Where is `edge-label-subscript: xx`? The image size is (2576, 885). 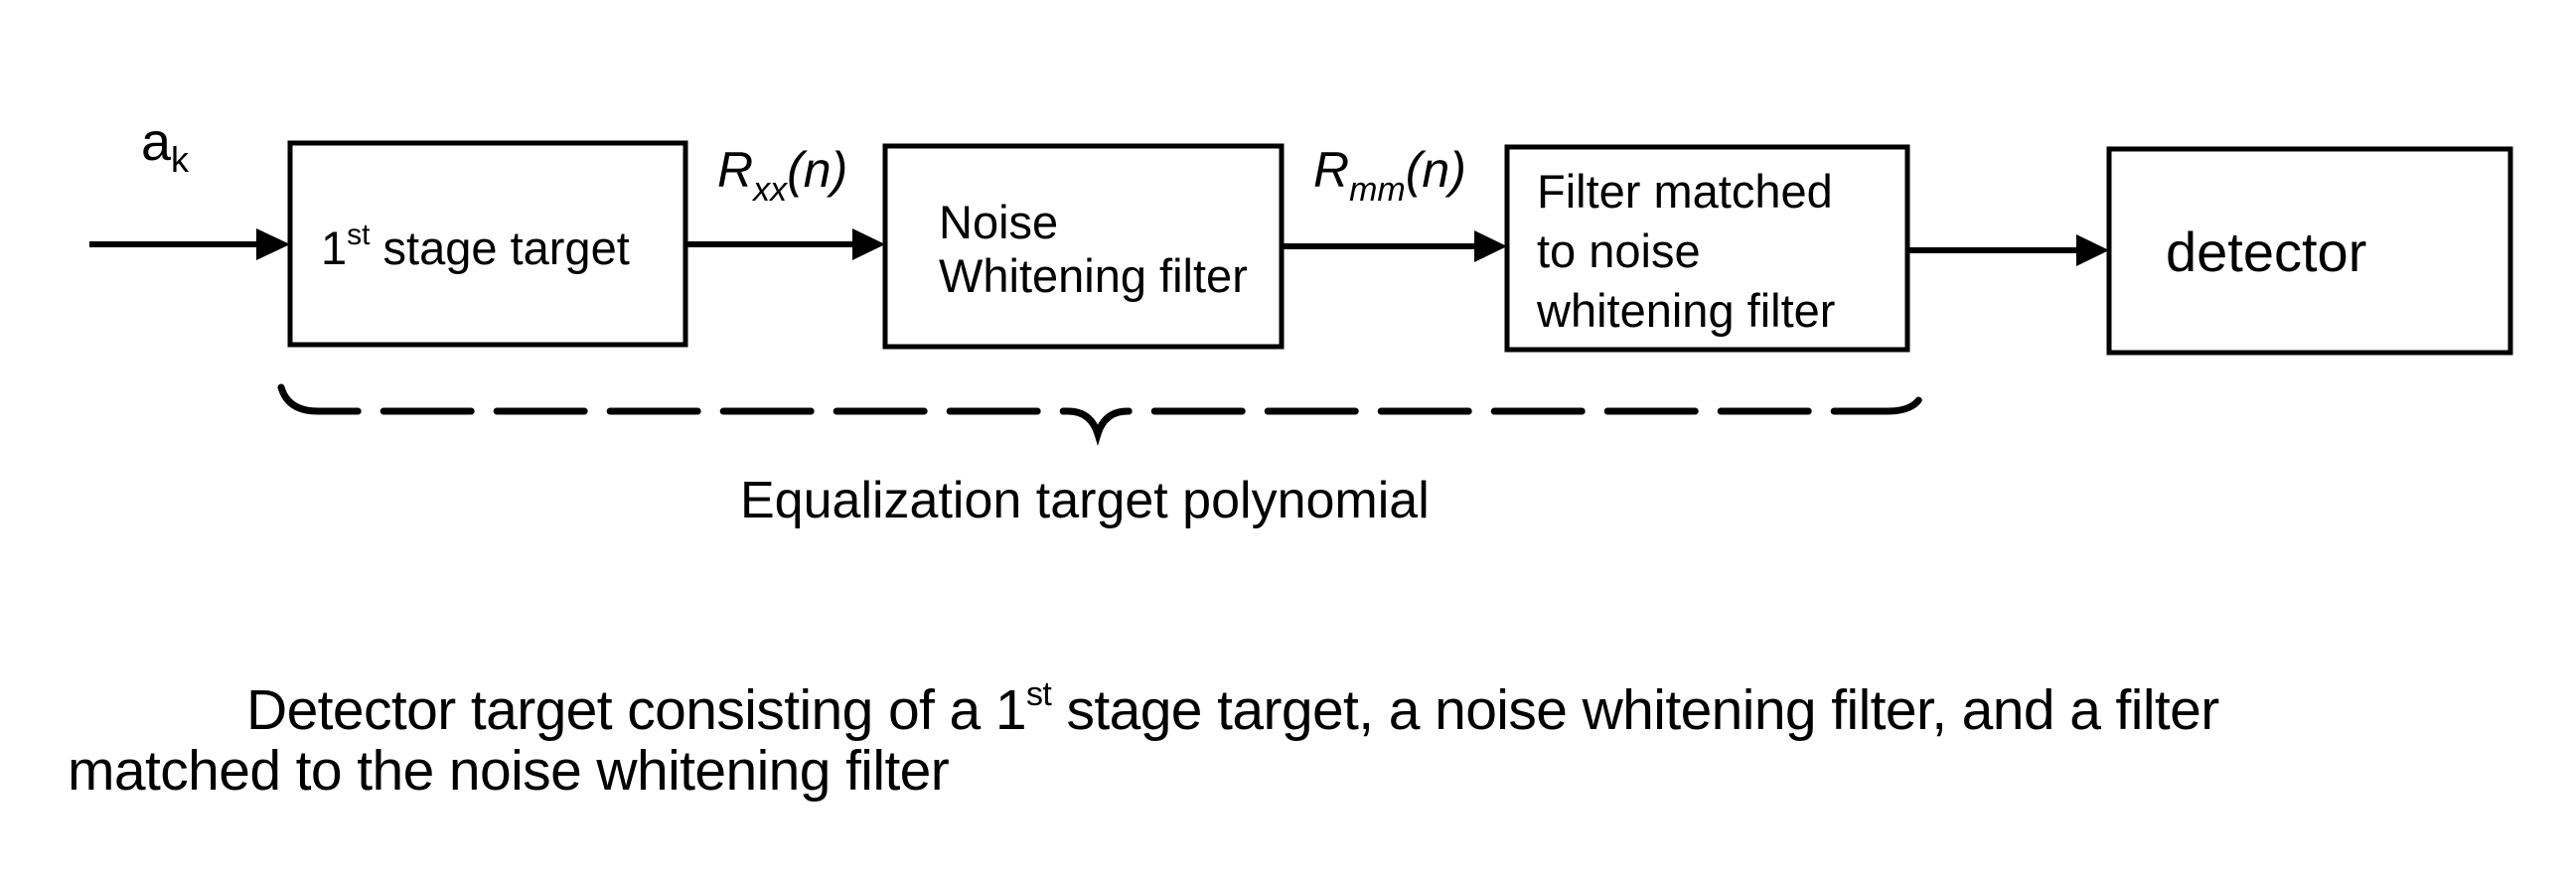
edge-label-subscript: xx is located at coordinates (770, 190).